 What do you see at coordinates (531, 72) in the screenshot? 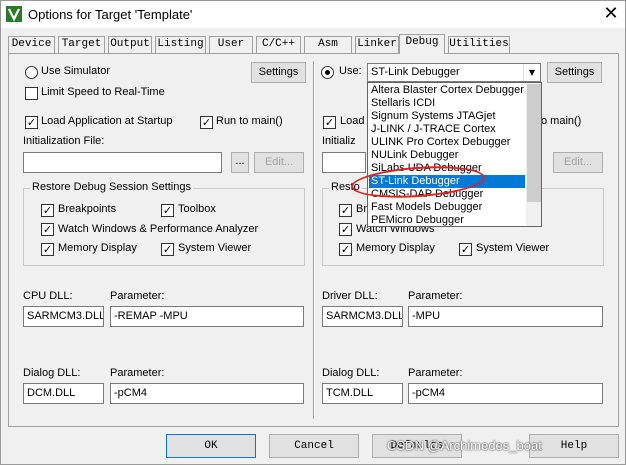
I see `chevron-down-icon: ▼` at bounding box center [531, 72].